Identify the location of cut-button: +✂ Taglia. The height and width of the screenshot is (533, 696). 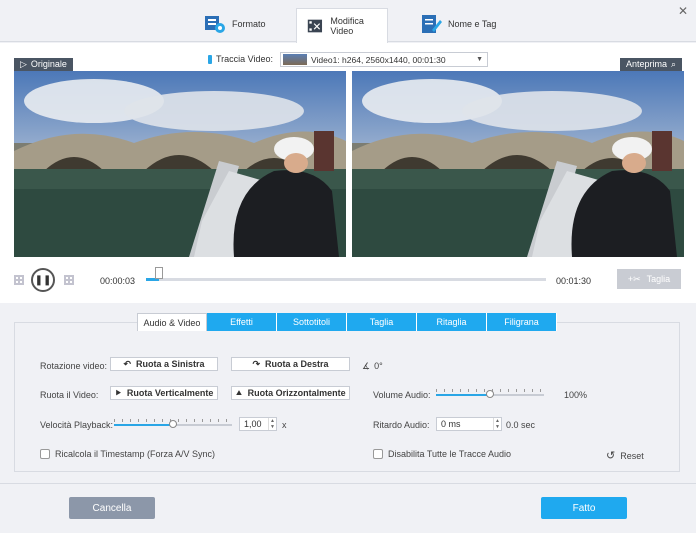
(649, 279).